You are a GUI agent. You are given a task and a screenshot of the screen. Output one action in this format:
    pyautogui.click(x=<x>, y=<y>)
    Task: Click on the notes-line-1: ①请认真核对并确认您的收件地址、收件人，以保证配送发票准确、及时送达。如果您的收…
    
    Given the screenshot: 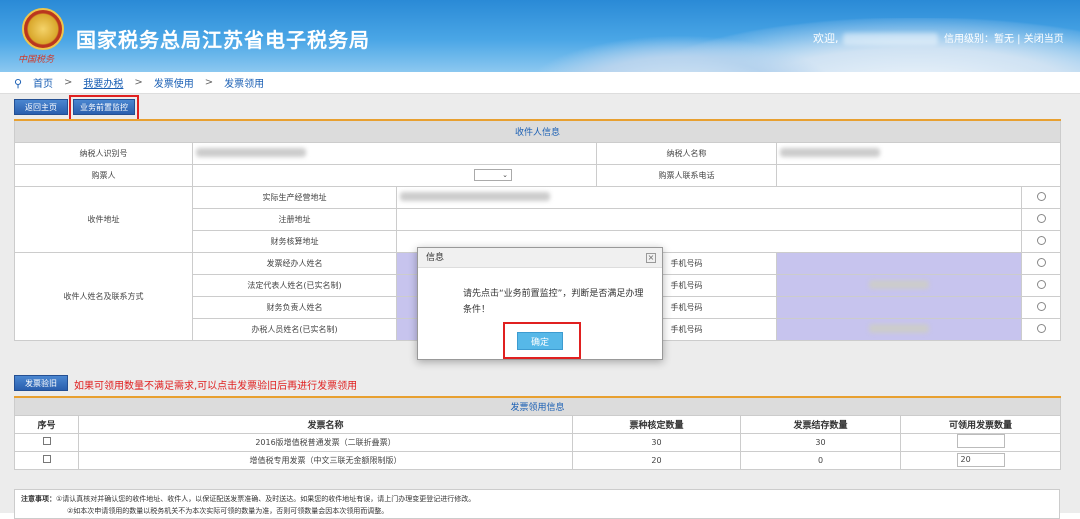 What is the action you would take?
    pyautogui.click(x=266, y=499)
    